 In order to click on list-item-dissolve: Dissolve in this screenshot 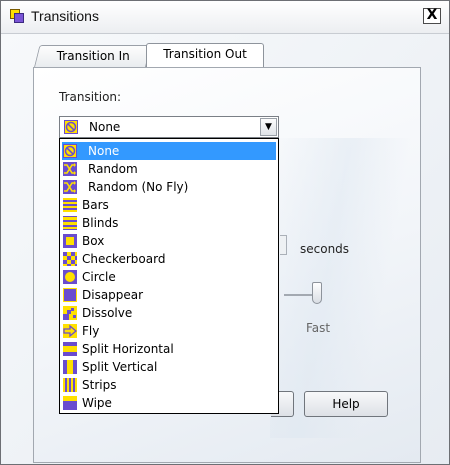, I will do `click(169, 313)`.